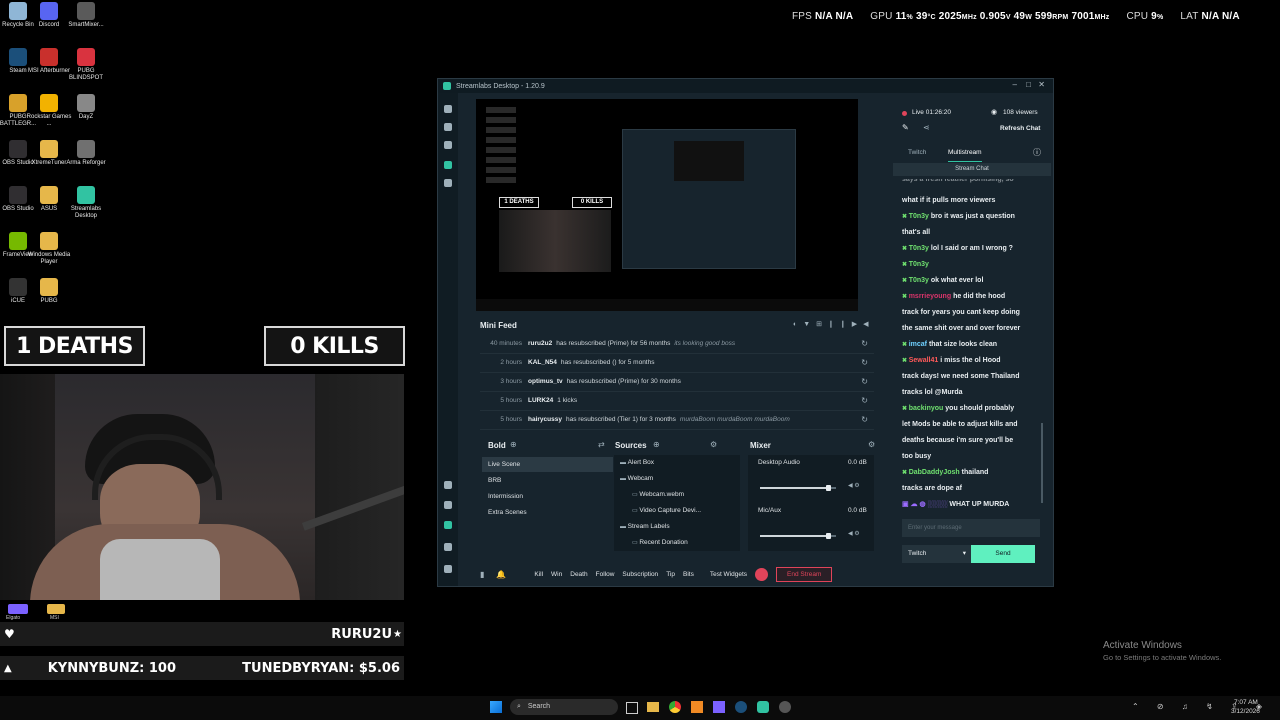 Image resolution: width=1280 pixels, height=720 pixels. Describe the element at coordinates (86, 107) in the screenshot. I see `desktop-icon: DayZ` at that location.